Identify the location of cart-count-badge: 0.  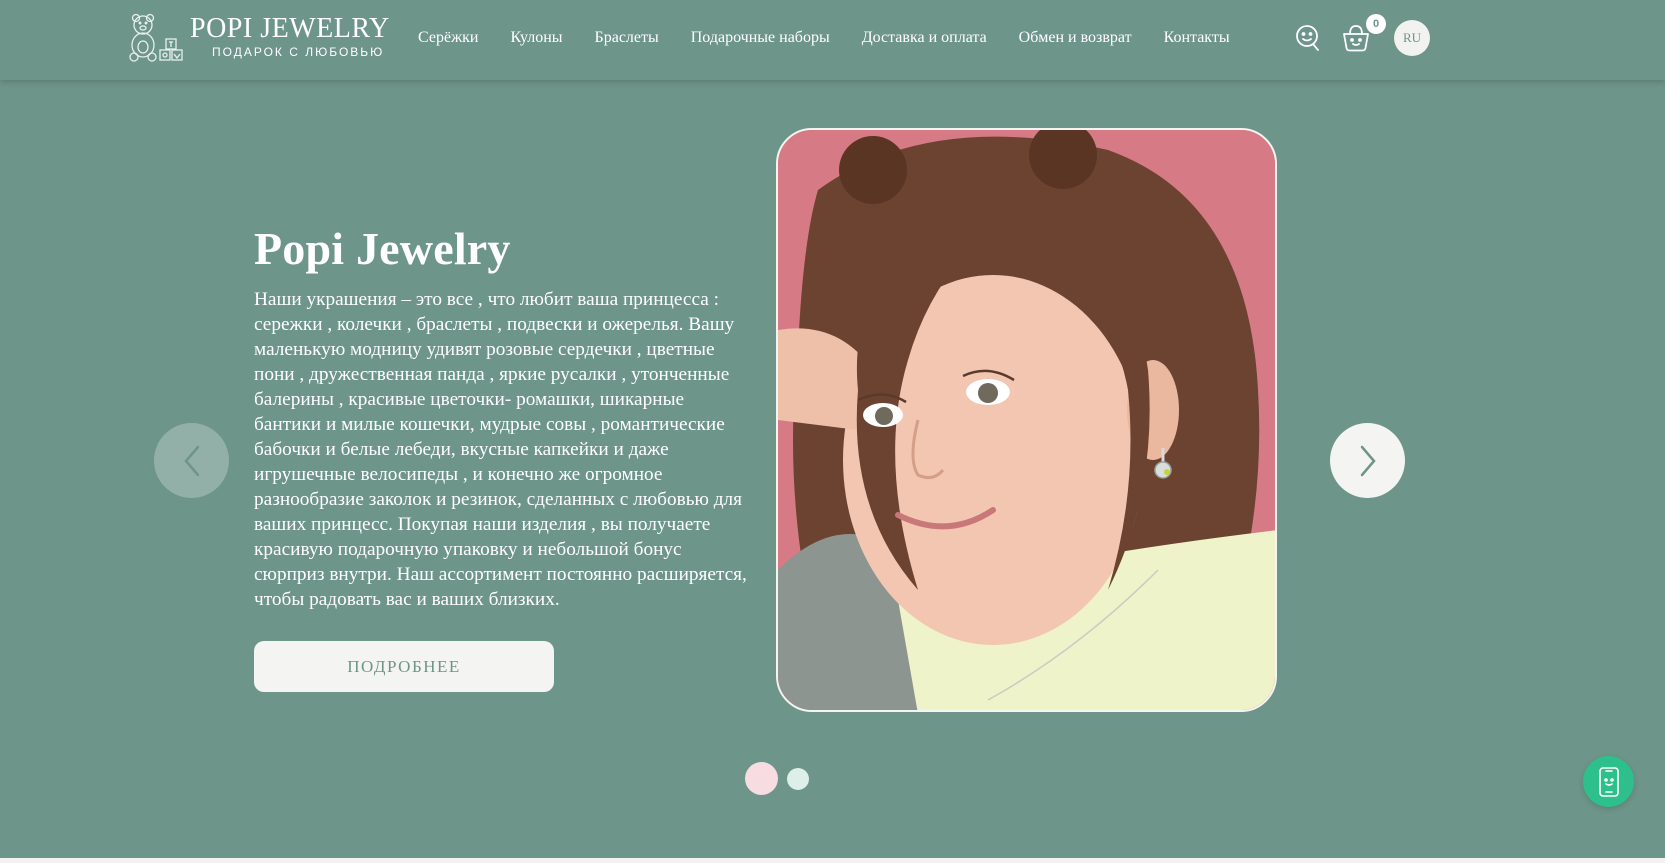
(1376, 24).